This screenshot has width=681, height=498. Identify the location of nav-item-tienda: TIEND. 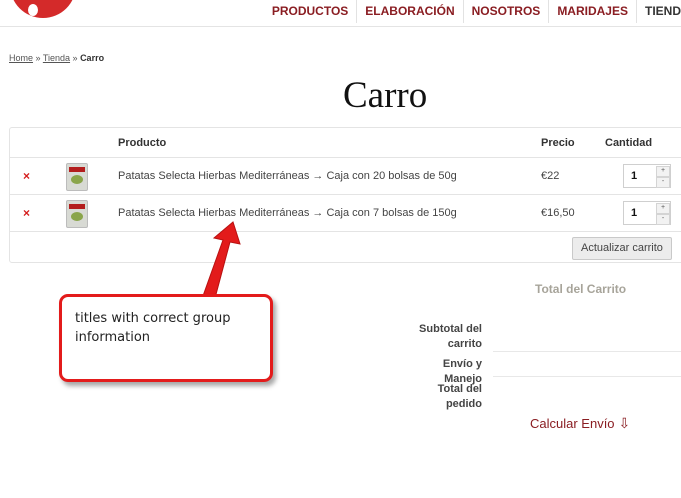
(658, 11).